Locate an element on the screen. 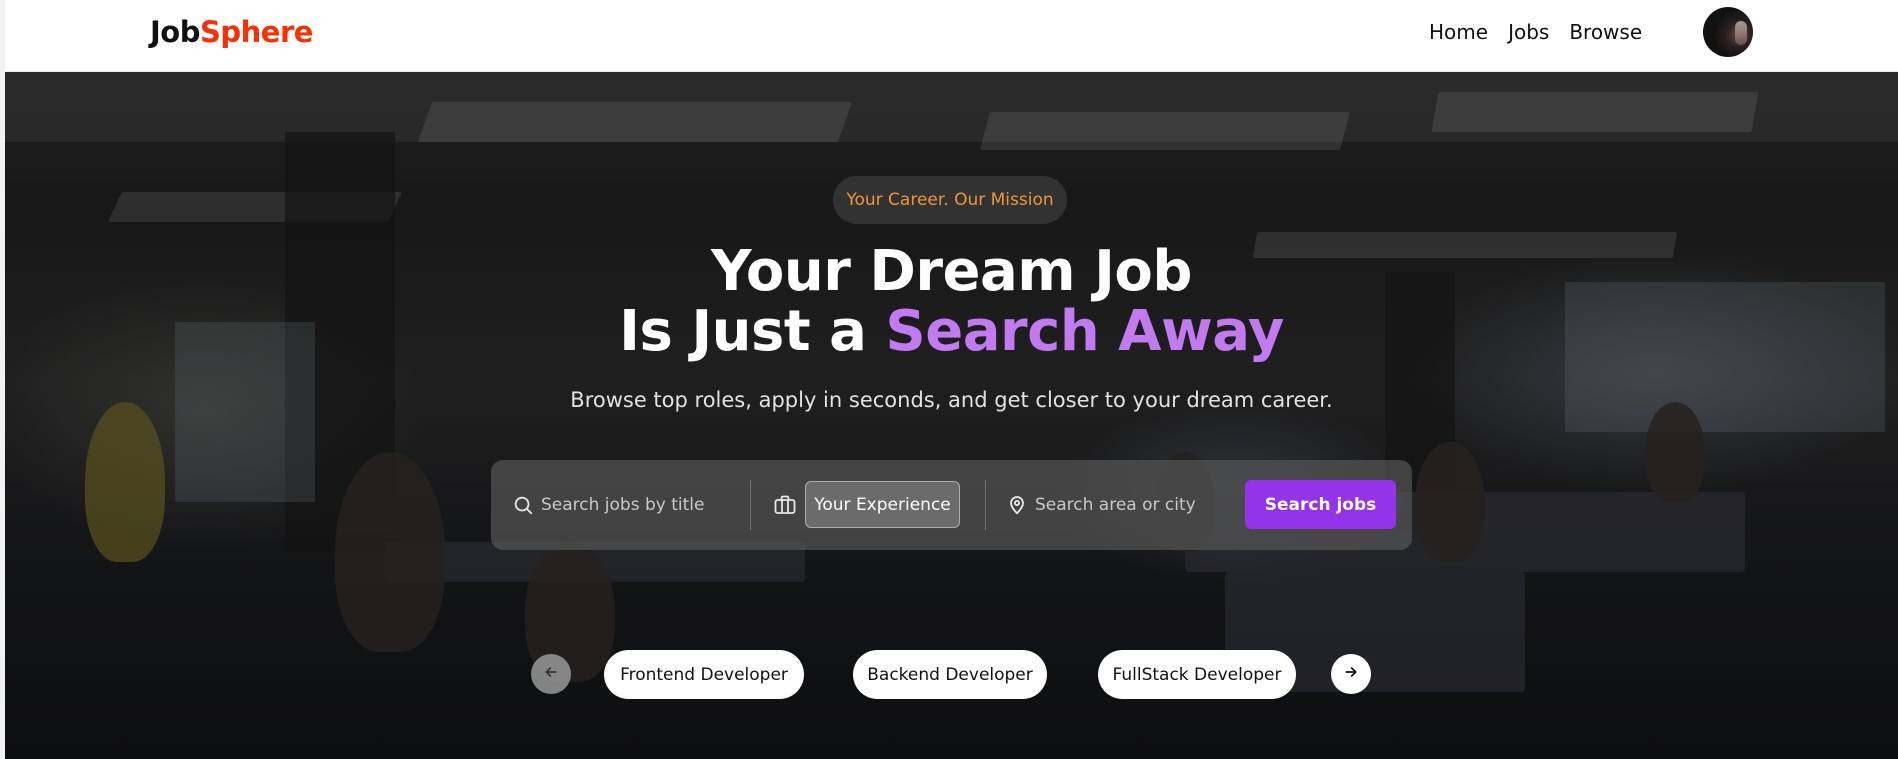  job-title-search-input is located at coordinates (636, 505).